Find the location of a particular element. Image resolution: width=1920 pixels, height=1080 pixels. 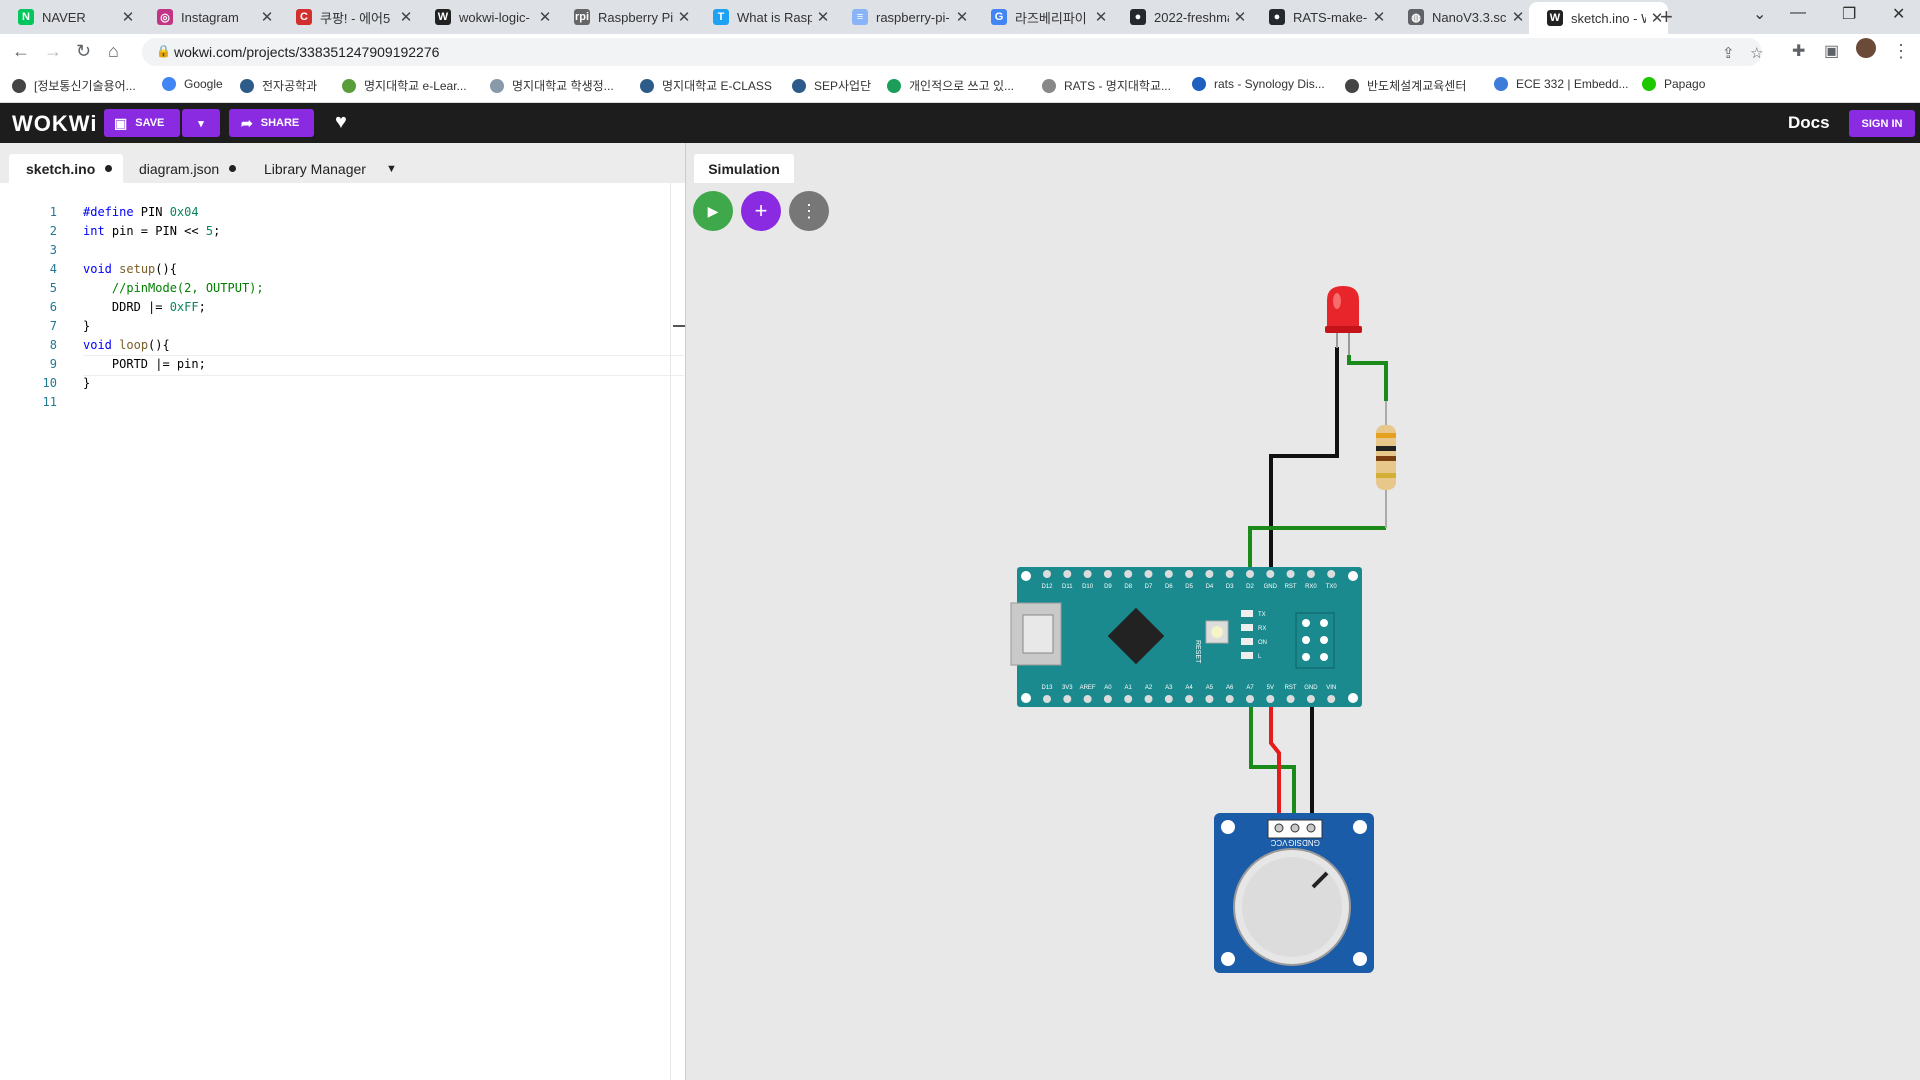

code-line: #define PIN 0x04 is located at coordinates (141, 212).